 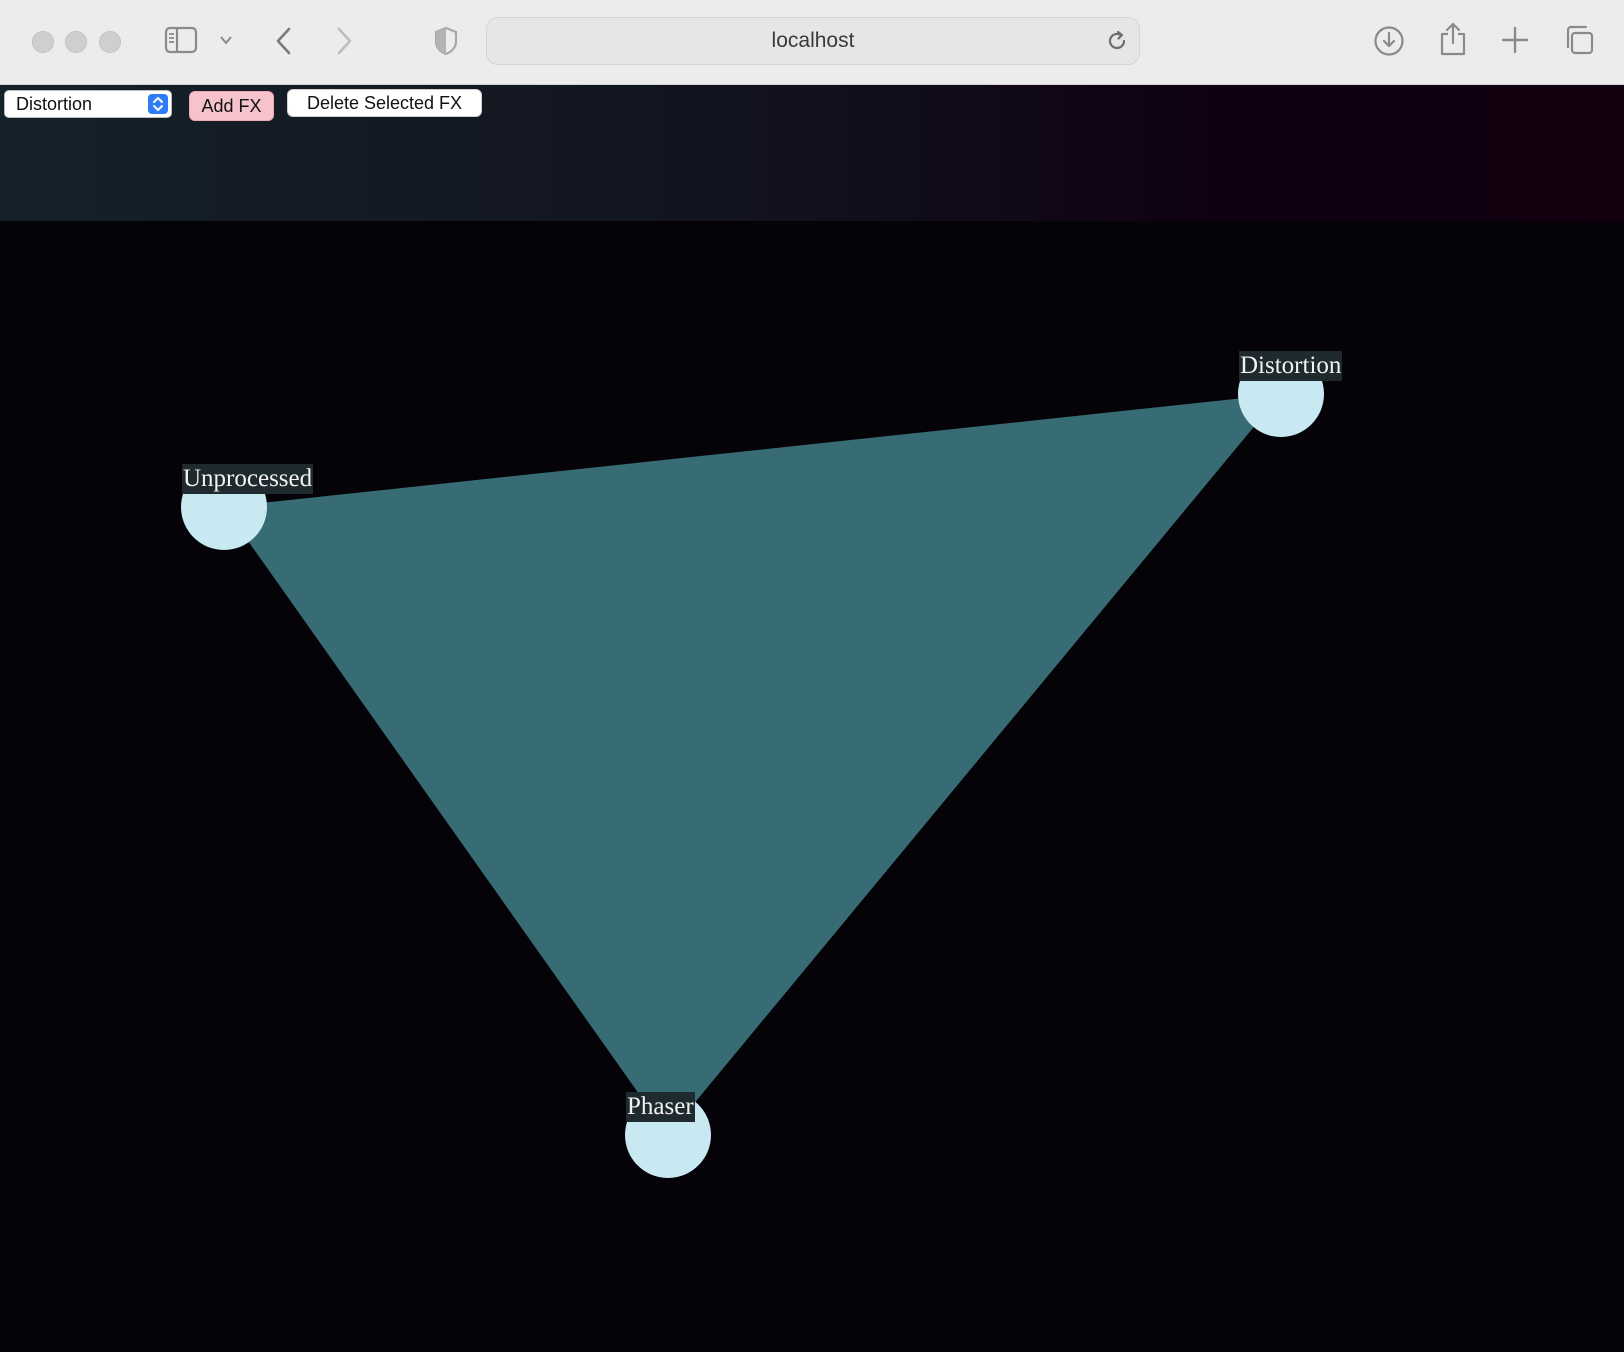 What do you see at coordinates (1117, 41) in the screenshot?
I see `reload-icon` at bounding box center [1117, 41].